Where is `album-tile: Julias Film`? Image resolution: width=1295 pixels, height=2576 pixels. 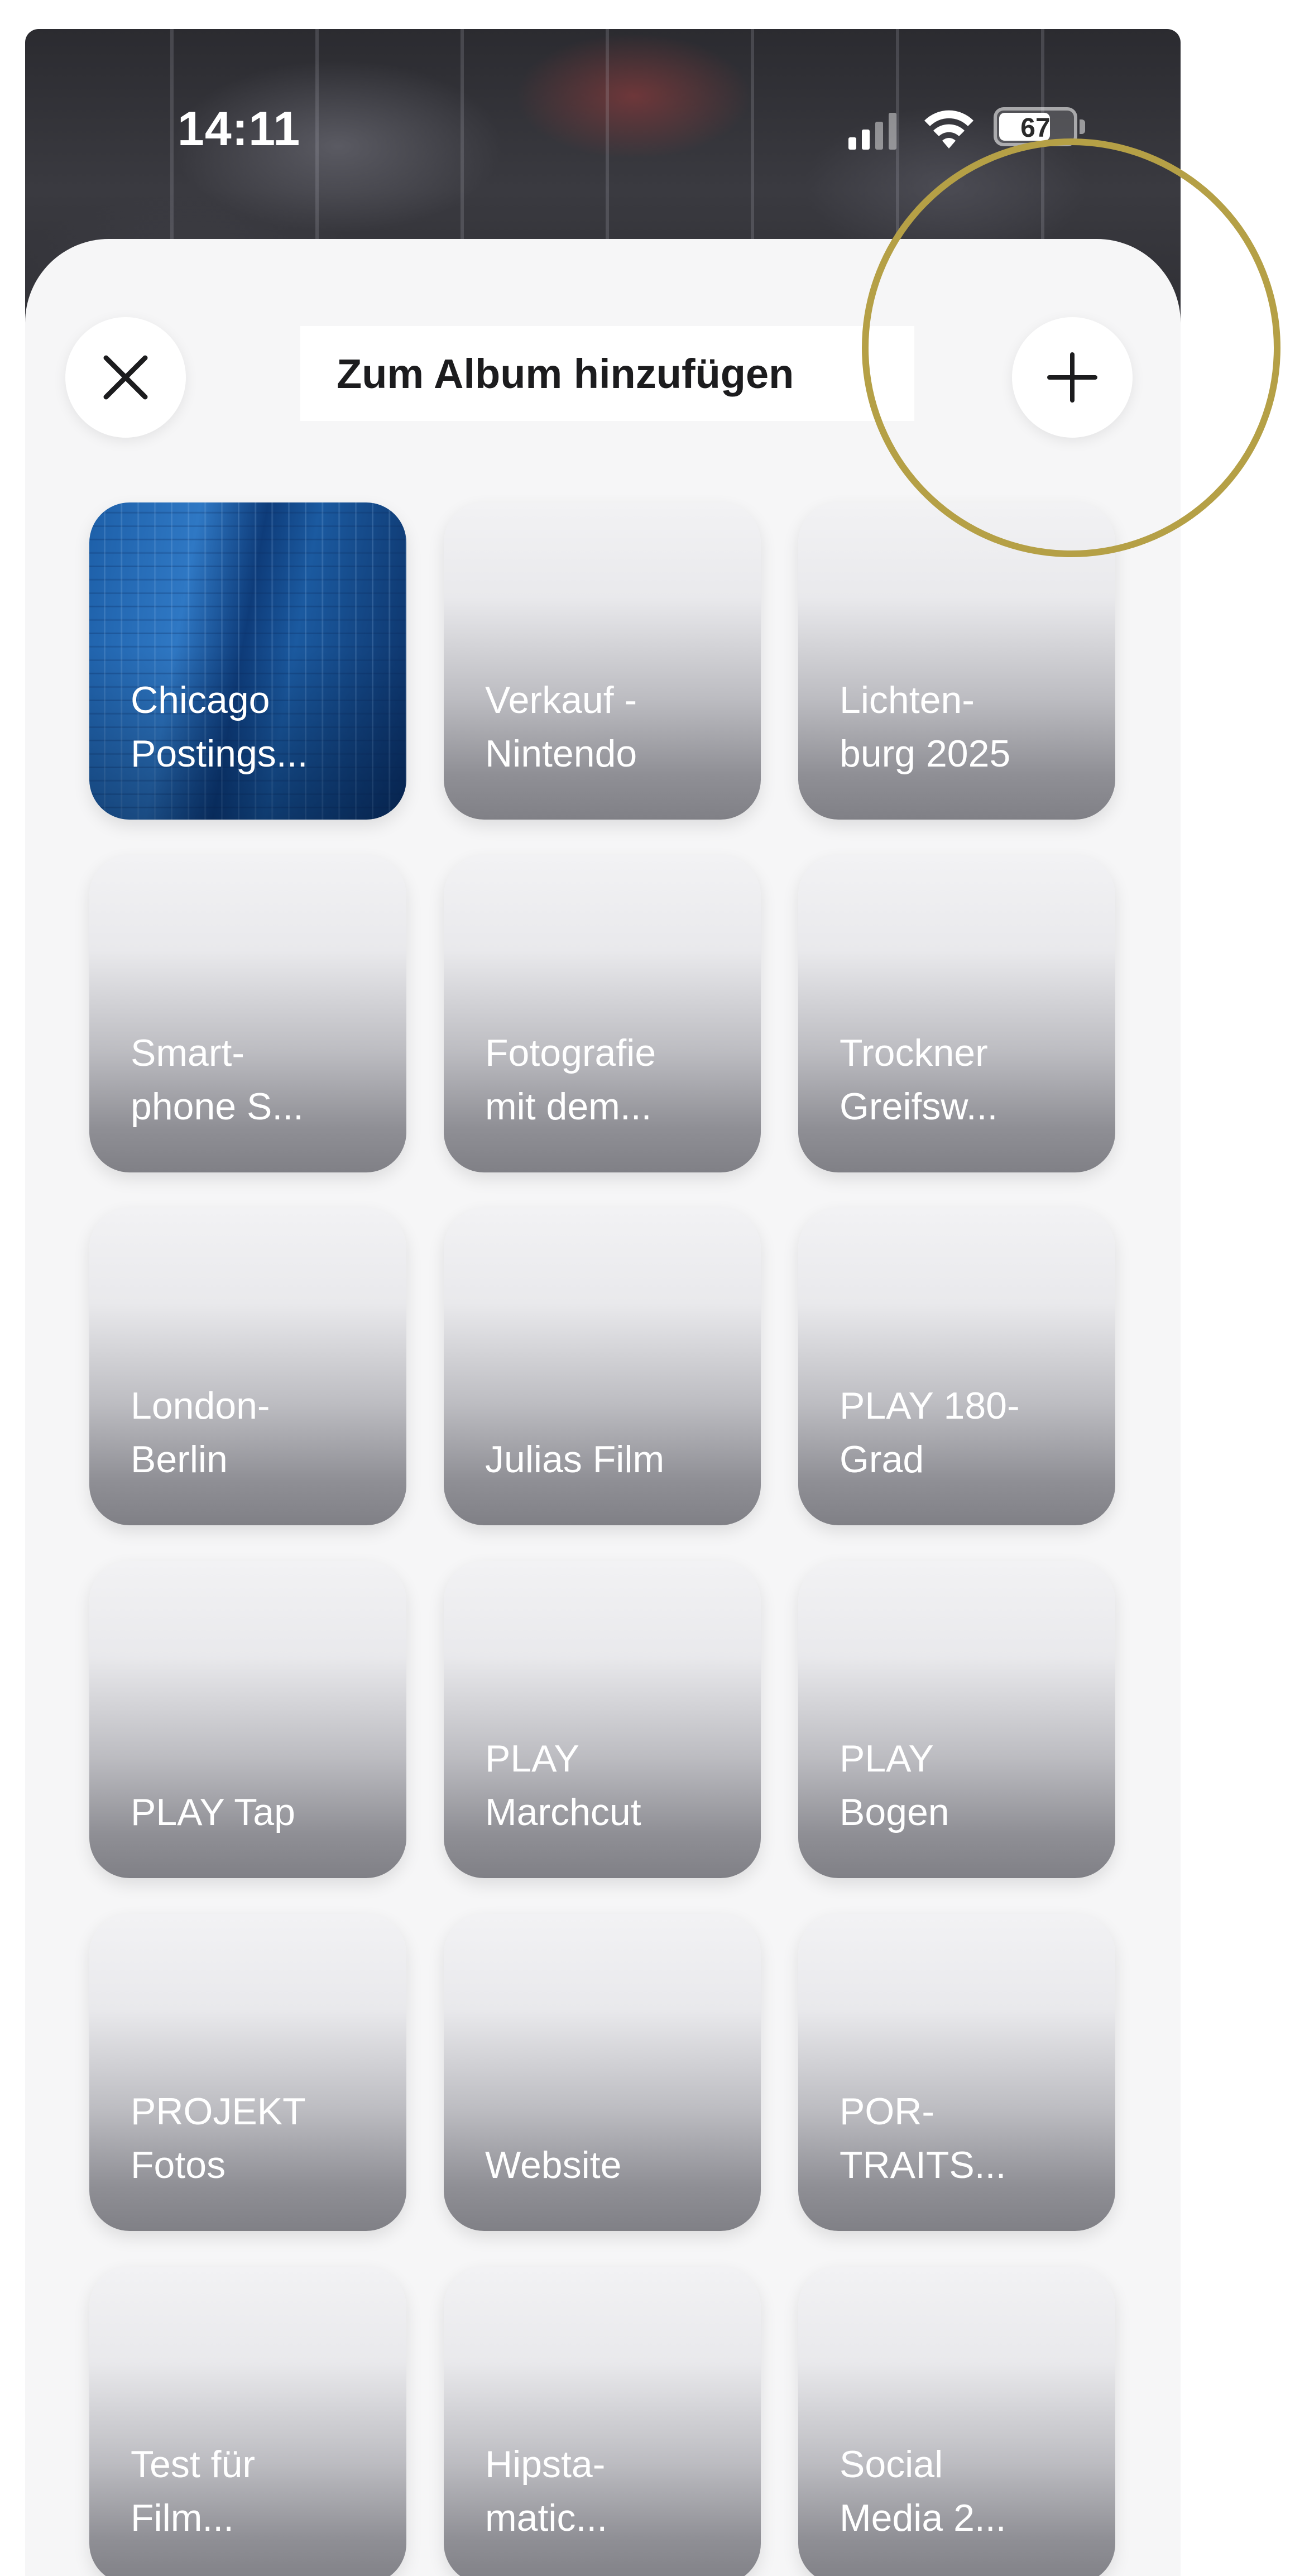 album-tile: Julias Film is located at coordinates (602, 1366).